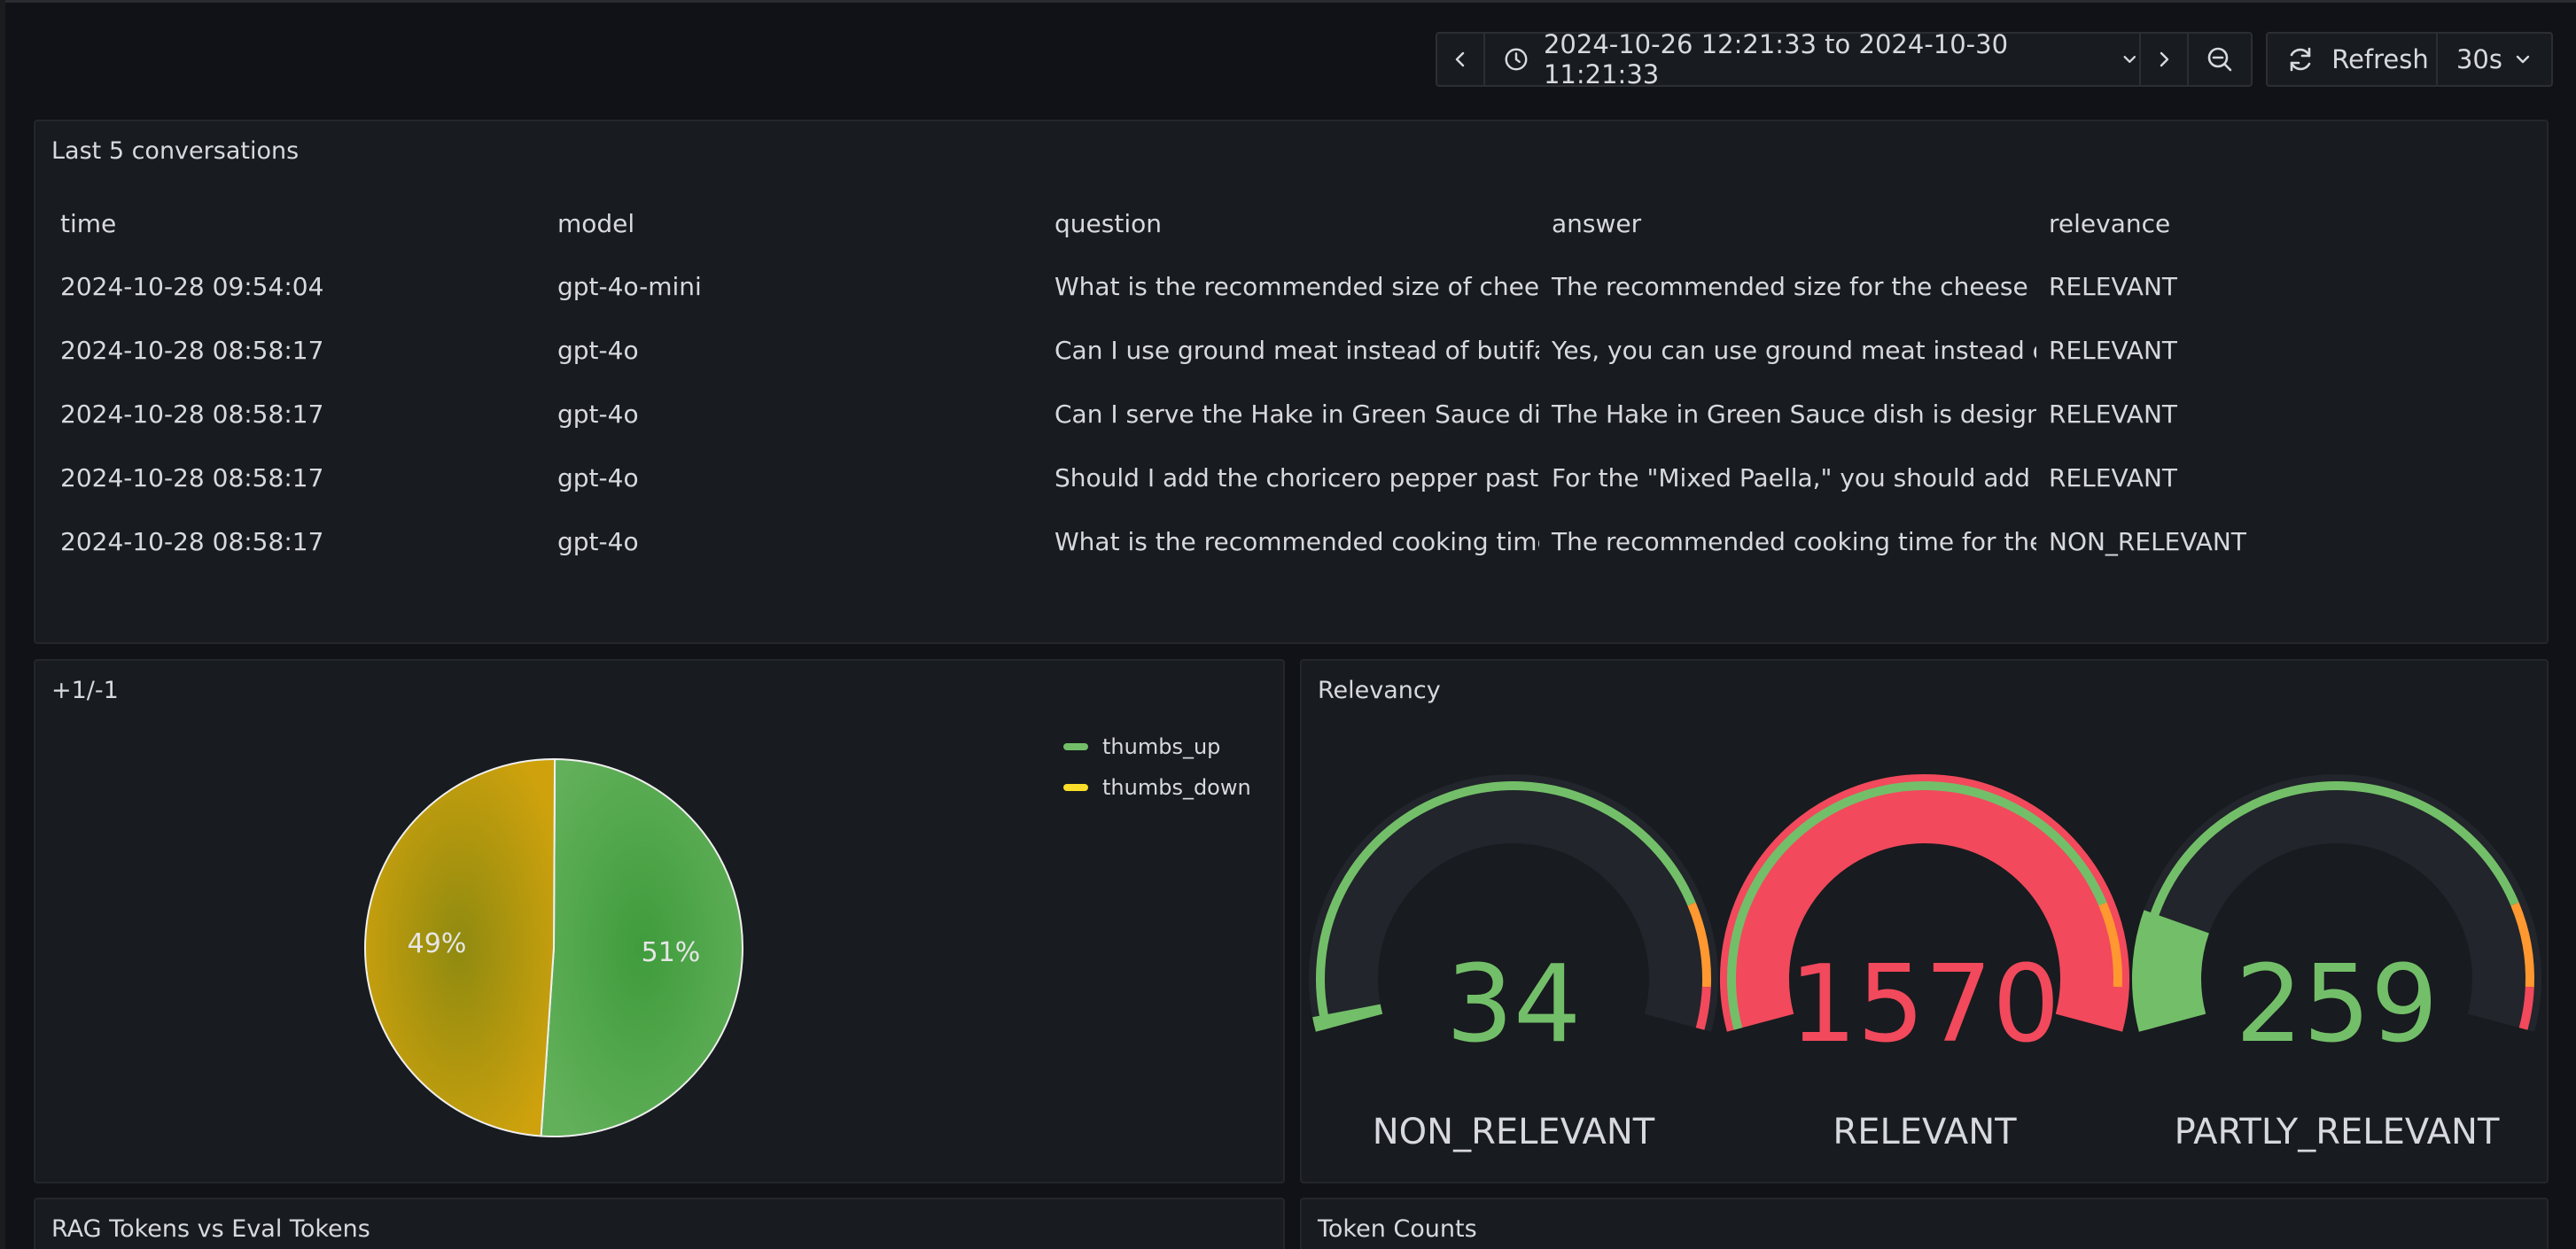 This screenshot has height=1249, width=2576. Describe the element at coordinates (2301, 59) in the screenshot. I see `refresh-icon` at that location.